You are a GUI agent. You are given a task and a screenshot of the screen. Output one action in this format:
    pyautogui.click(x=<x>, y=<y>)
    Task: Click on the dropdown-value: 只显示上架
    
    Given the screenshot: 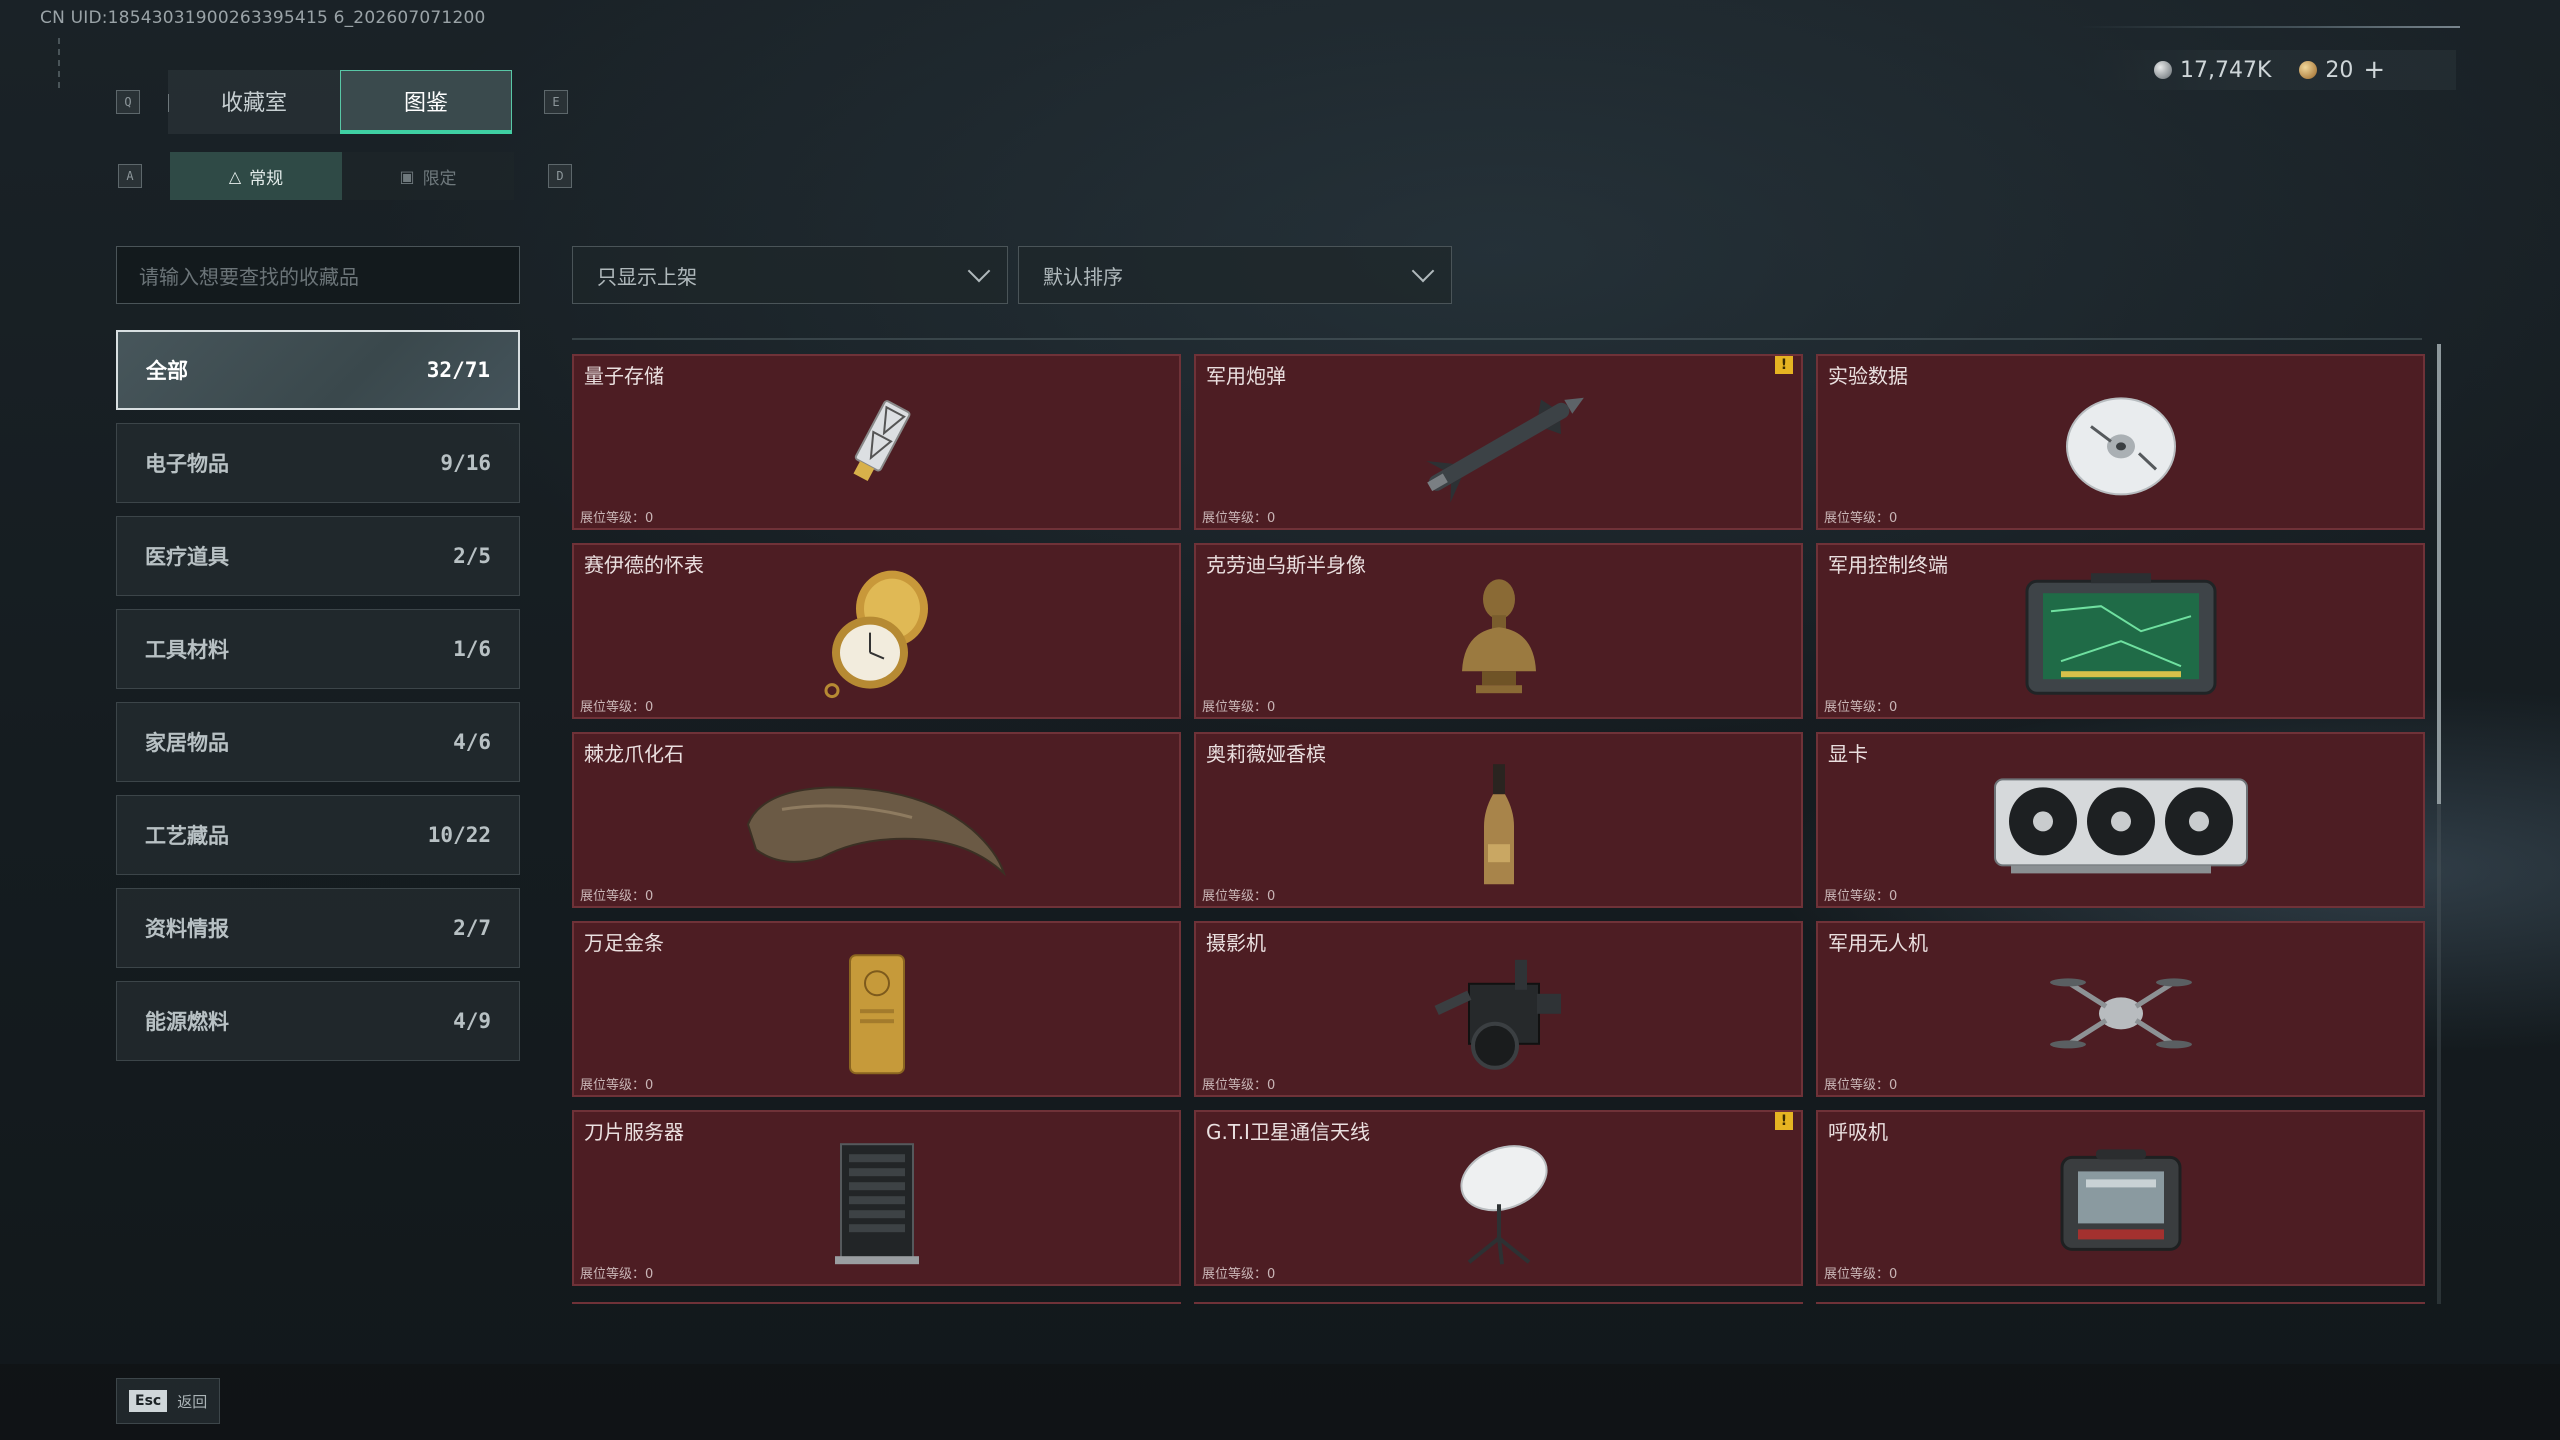 What is the action you would take?
    pyautogui.click(x=647, y=276)
    